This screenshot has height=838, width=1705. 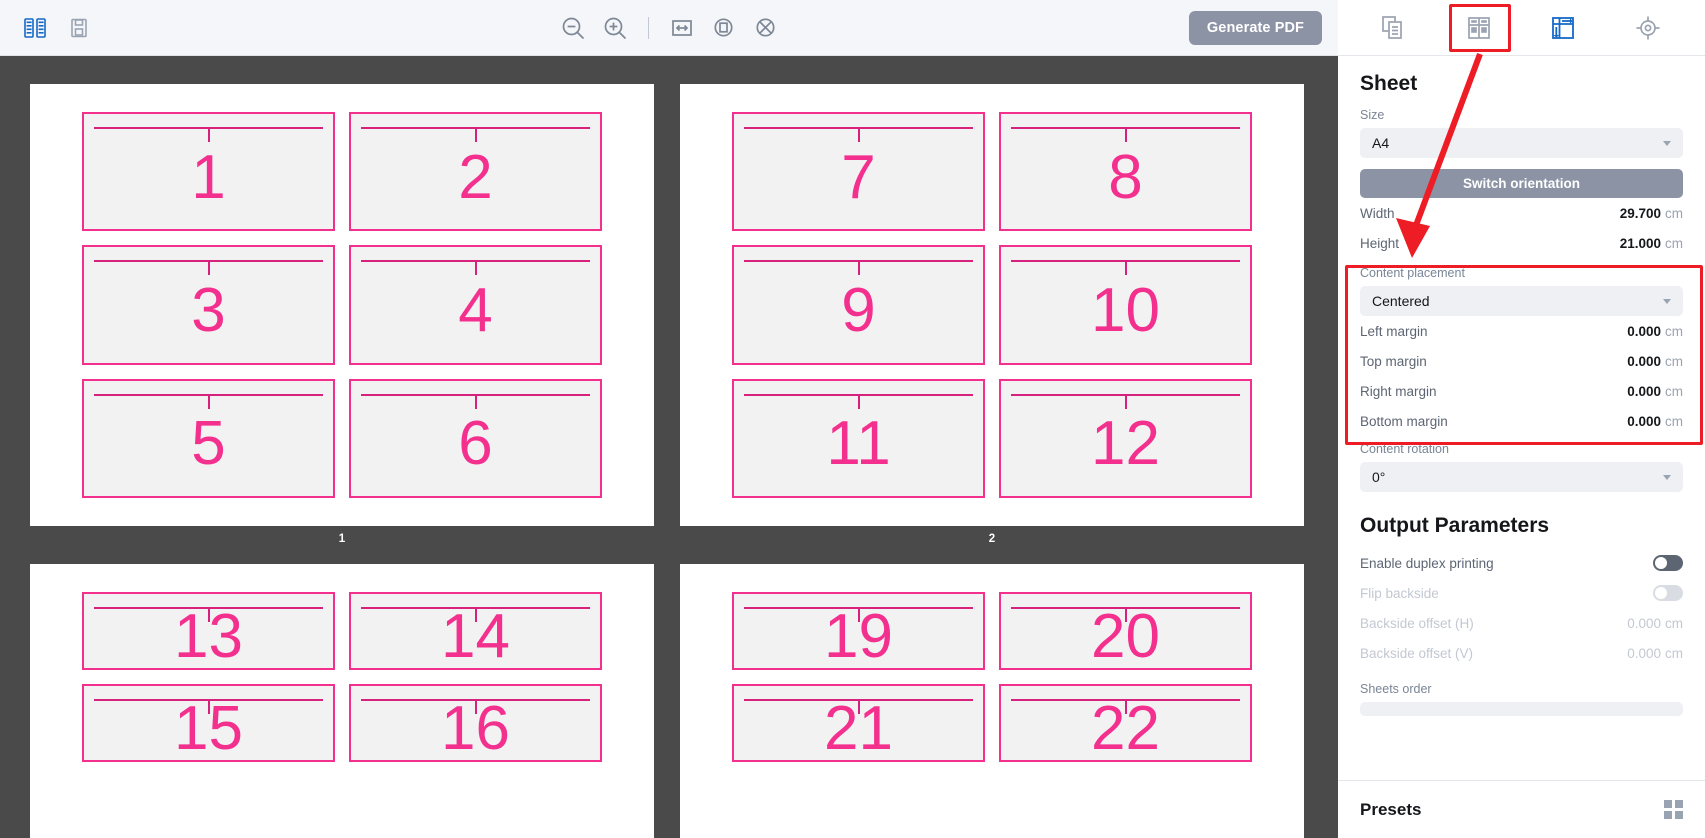 What do you see at coordinates (724, 28) in the screenshot?
I see `fit-page-icon` at bounding box center [724, 28].